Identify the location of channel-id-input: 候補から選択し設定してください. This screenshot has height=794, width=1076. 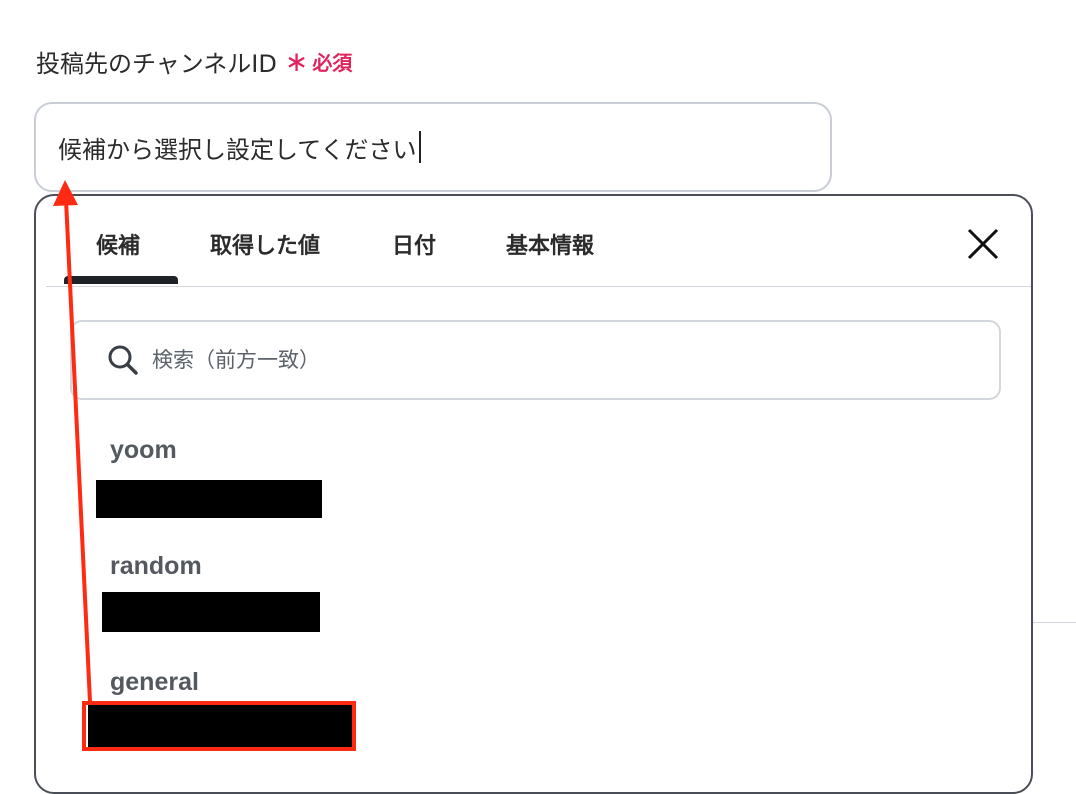
(433, 147).